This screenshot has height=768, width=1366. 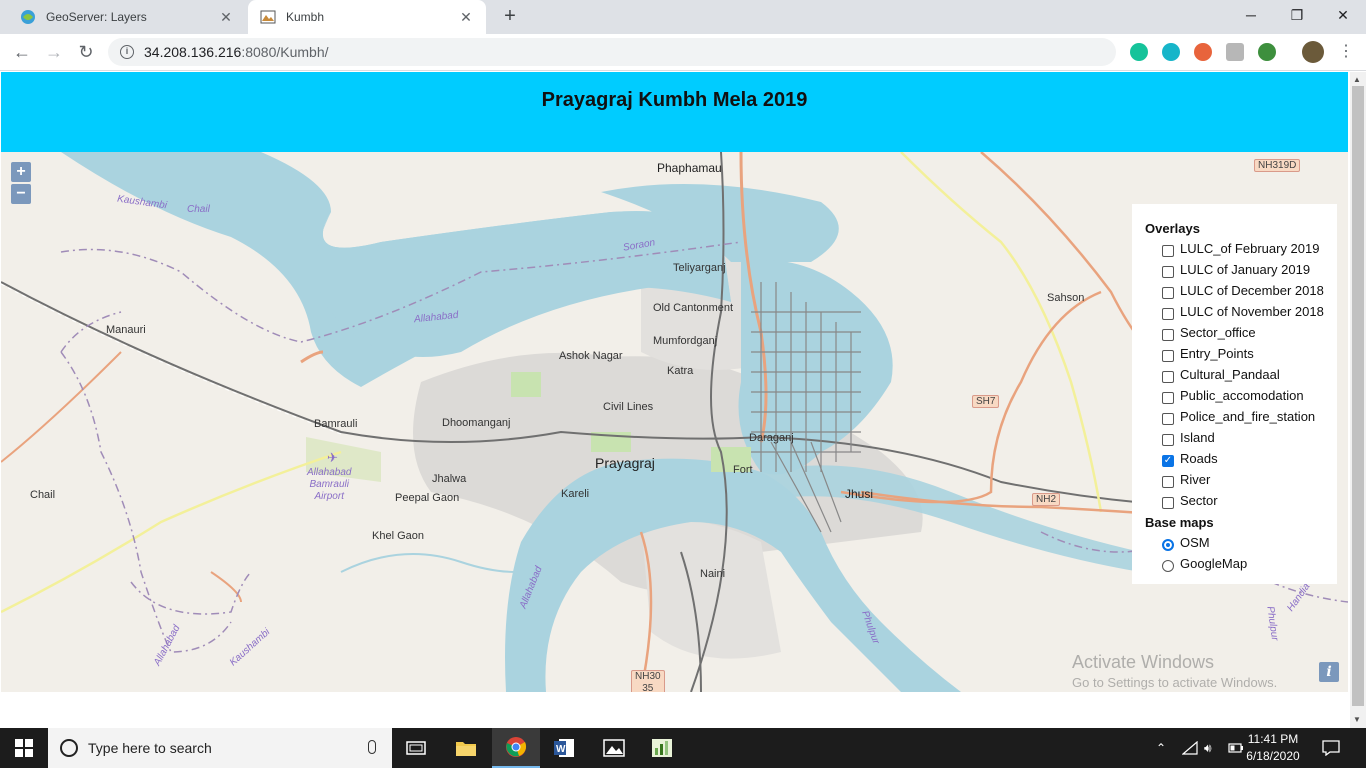 I want to click on tab-geoserver-layers: GeoServer: Layers ✕, so click(x=127, y=17).